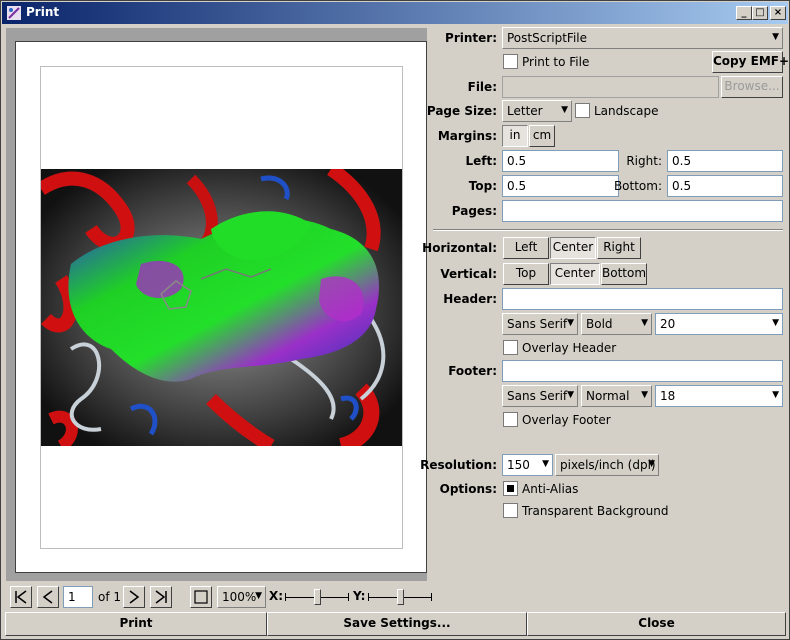 This screenshot has width=790, height=640. Describe the element at coordinates (616, 324) in the screenshot. I see `header-style-select: Bold ▼` at that location.